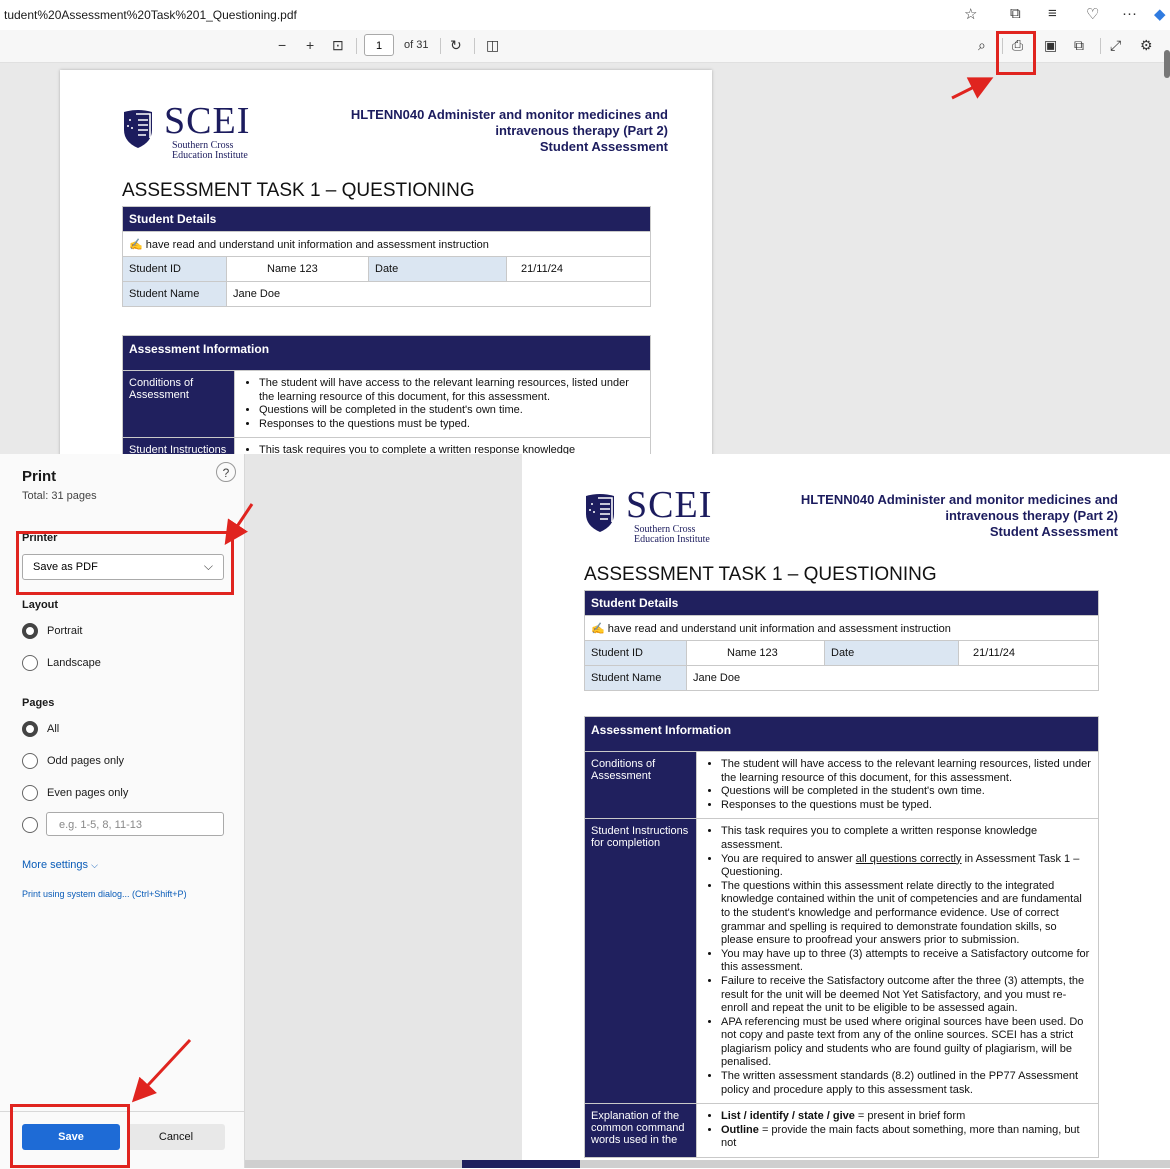 The height and width of the screenshot is (1169, 1170). Describe the element at coordinates (416, 45) in the screenshot. I see `page-count: of 31` at that location.